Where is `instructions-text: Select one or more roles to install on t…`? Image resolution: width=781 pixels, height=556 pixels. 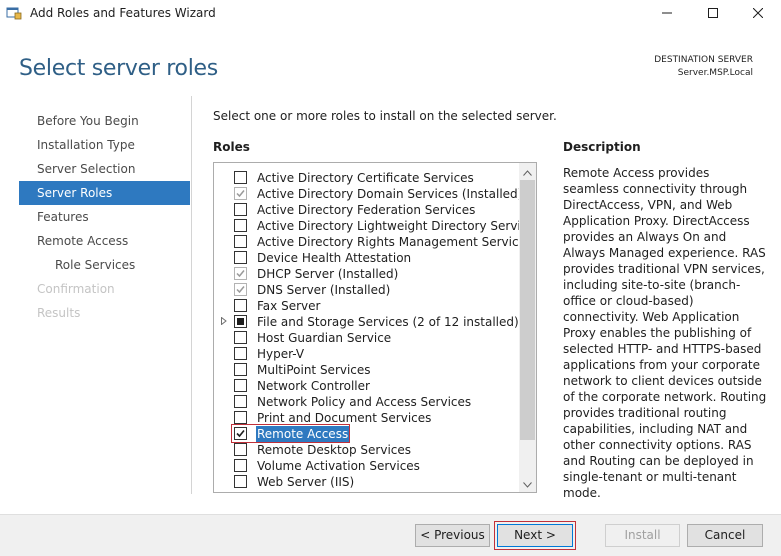
instructions-text: Select one or more roles to install on t… is located at coordinates (385, 116).